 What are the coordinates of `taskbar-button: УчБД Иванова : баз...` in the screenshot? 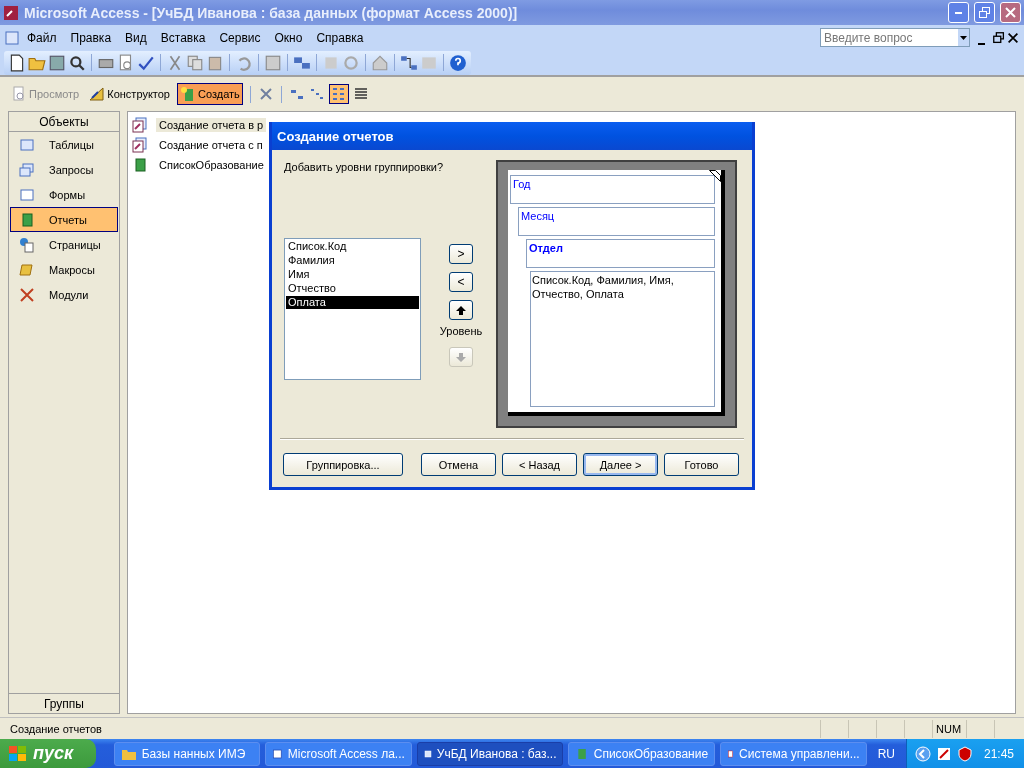 It's located at (490, 753).